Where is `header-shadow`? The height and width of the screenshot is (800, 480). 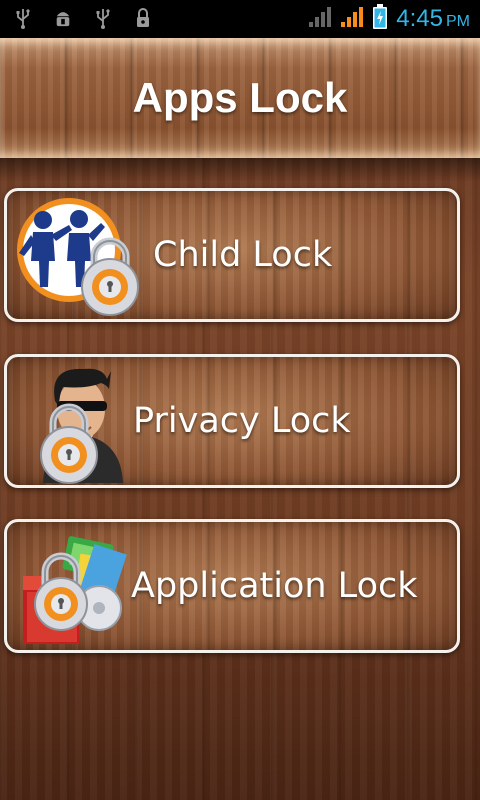
header-shadow is located at coordinates (240, 170).